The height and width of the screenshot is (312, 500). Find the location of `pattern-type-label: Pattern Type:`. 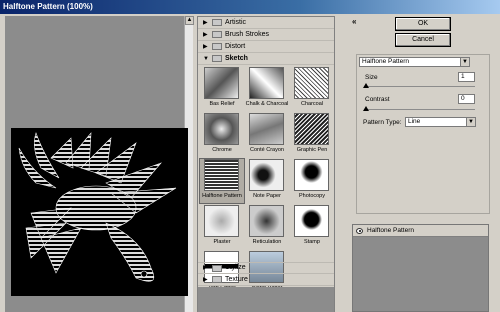

pattern-type-label: Pattern Type: is located at coordinates (382, 122).